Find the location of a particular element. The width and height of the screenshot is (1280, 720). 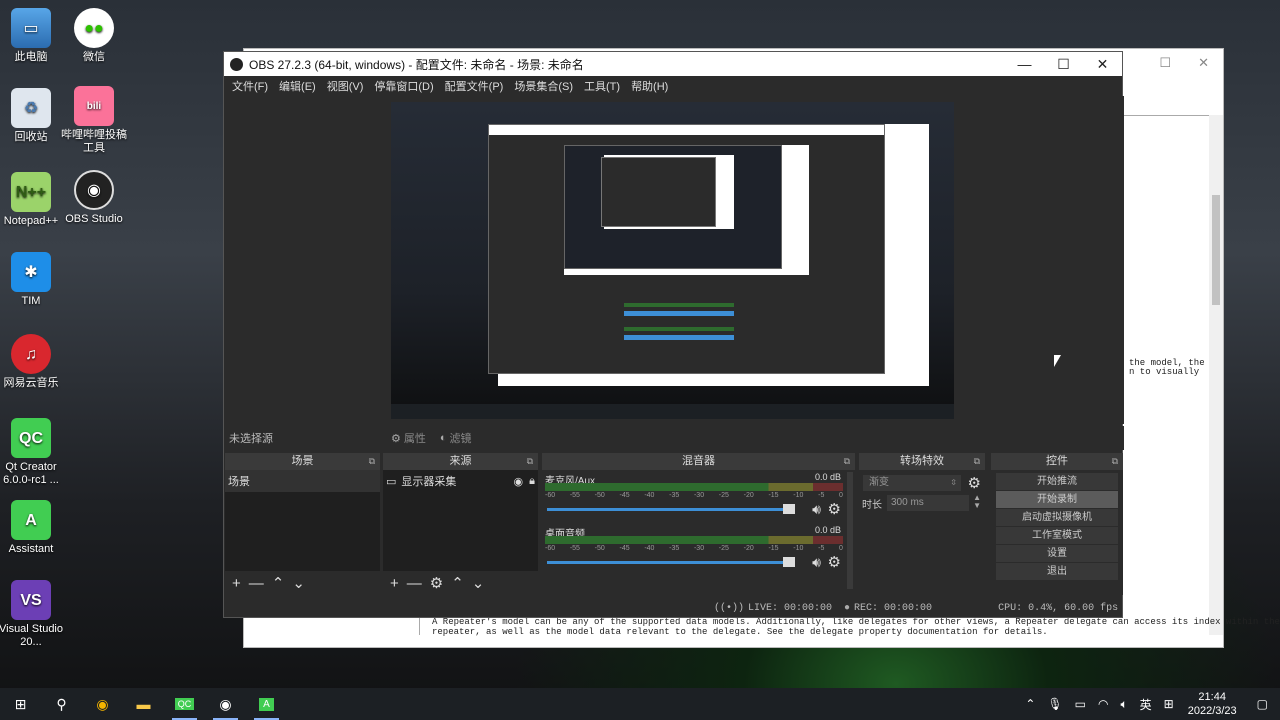

start-recording-button: 开始录制 is located at coordinates (1057, 499).